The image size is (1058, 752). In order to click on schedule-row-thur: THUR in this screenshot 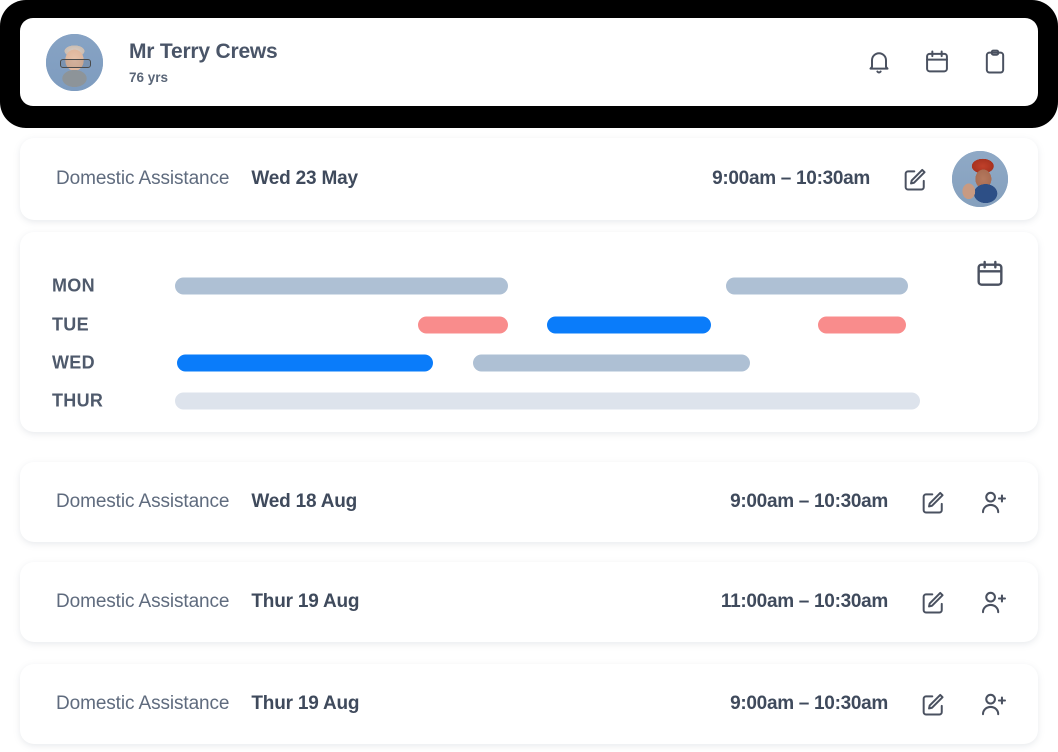, I will do `click(529, 401)`.